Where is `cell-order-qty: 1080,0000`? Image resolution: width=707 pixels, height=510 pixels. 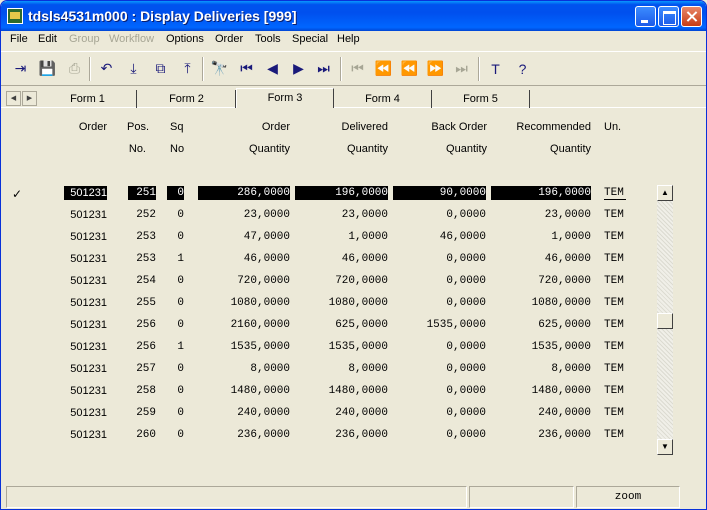
cell-order-qty: 1080,0000 is located at coordinates (244, 303).